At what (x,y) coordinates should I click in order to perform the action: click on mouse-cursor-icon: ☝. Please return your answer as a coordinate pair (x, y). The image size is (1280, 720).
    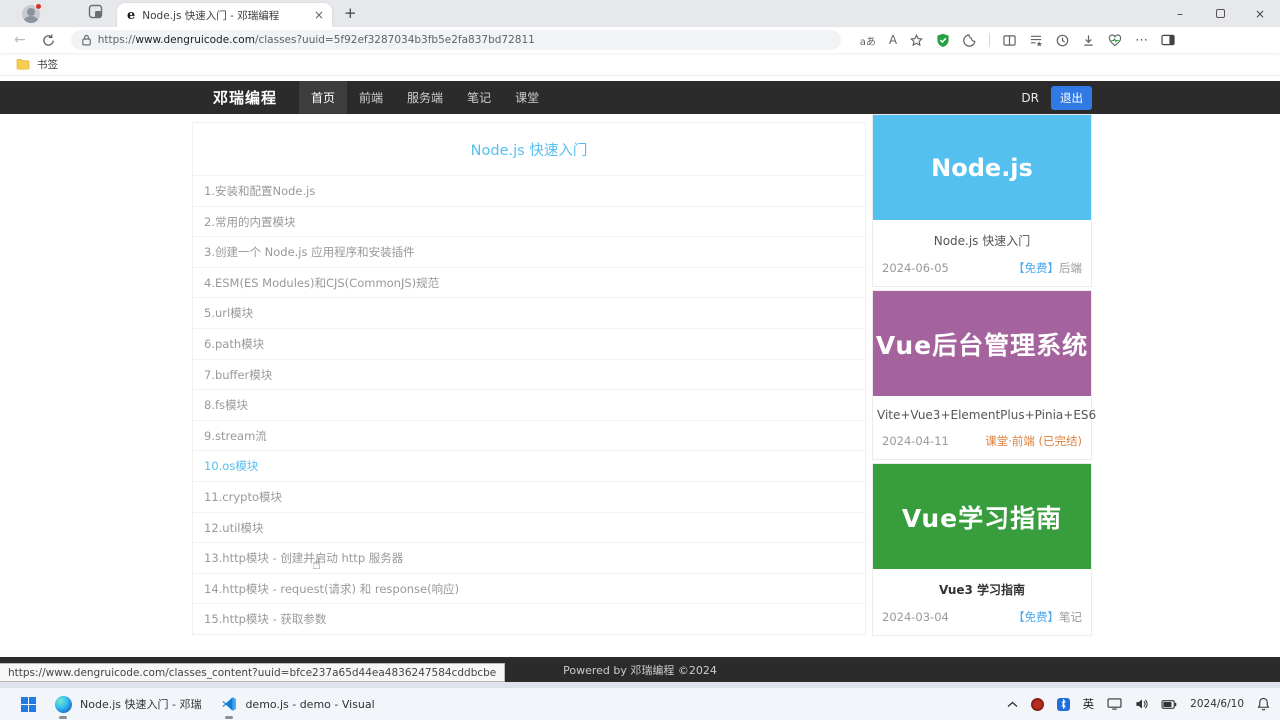
    Looking at the image, I should click on (317, 564).